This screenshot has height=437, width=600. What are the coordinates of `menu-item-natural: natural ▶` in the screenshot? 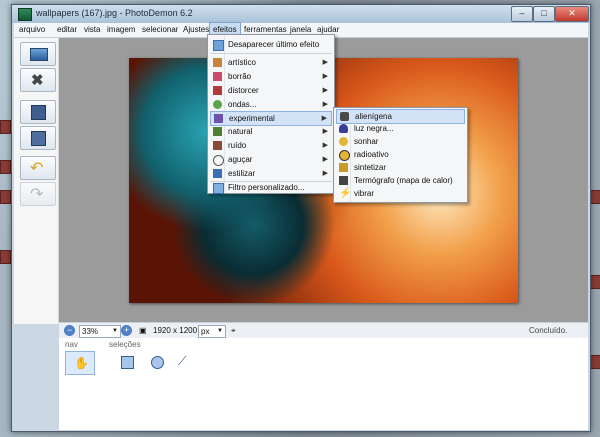 It's located at (271, 131).